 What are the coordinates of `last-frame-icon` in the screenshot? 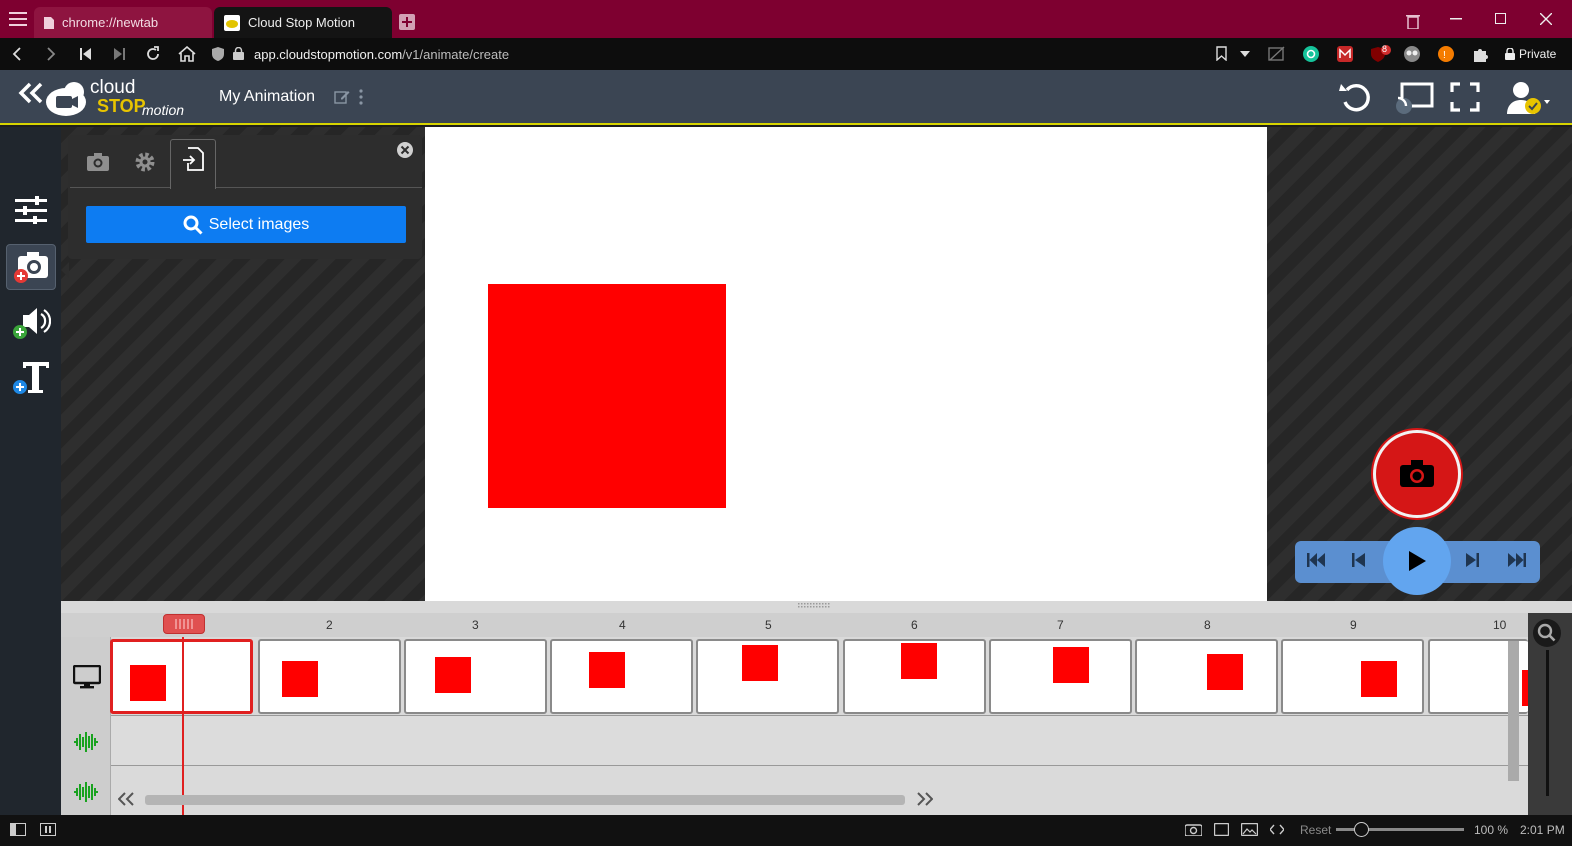 It's located at (1517, 560).